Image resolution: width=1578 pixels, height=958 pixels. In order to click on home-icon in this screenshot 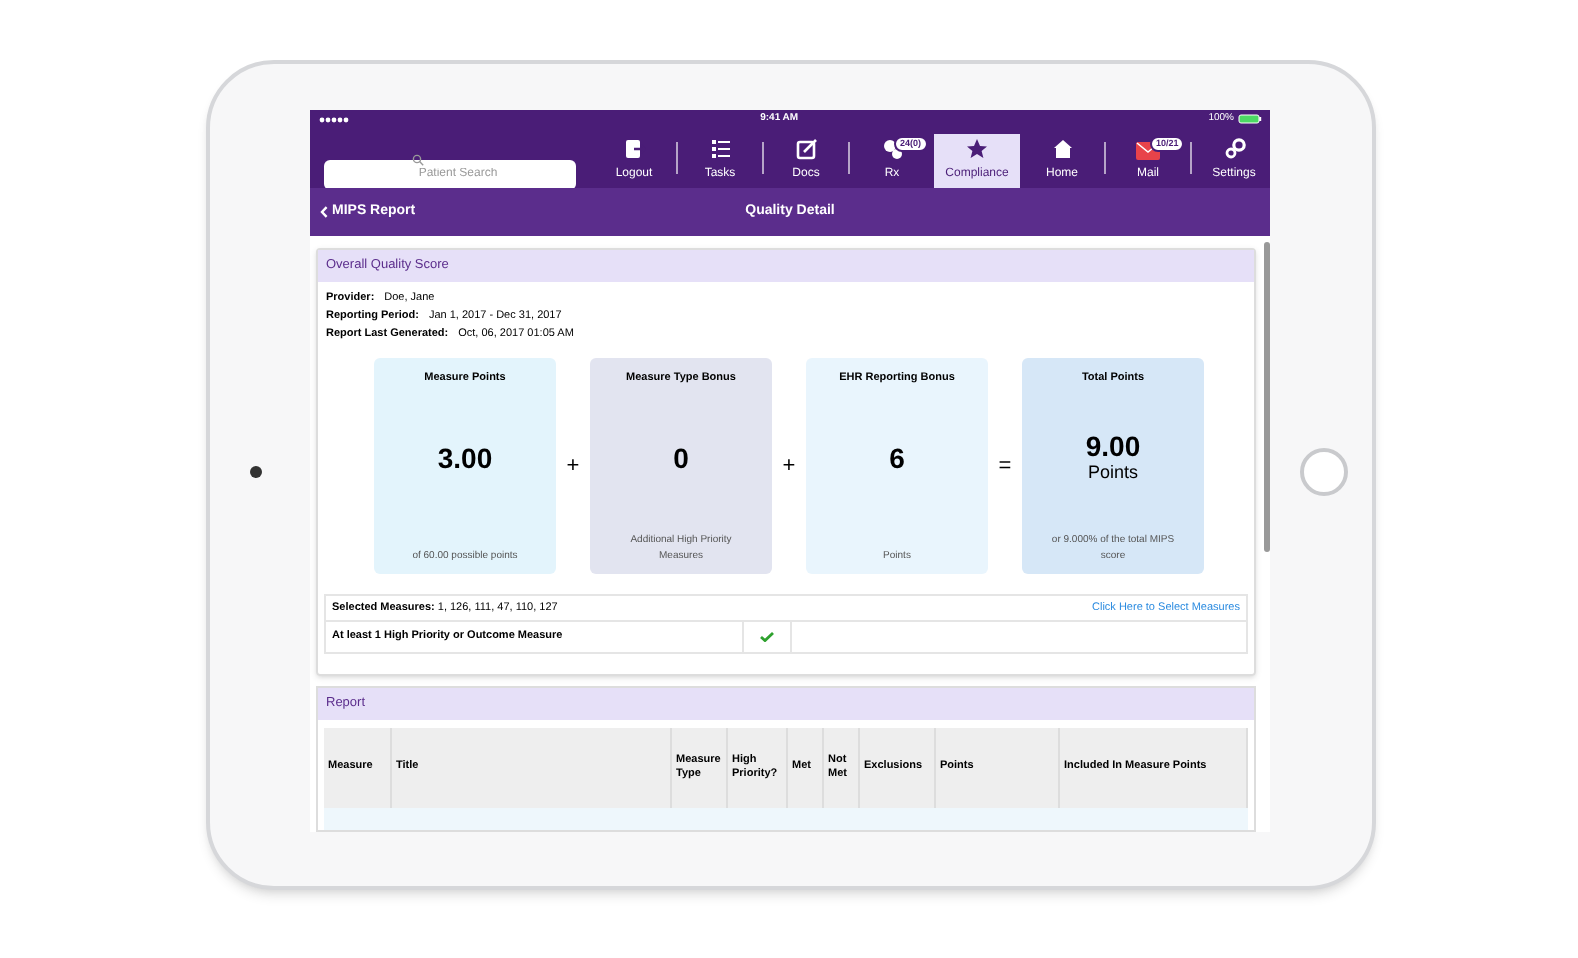, I will do `click(1062, 149)`.